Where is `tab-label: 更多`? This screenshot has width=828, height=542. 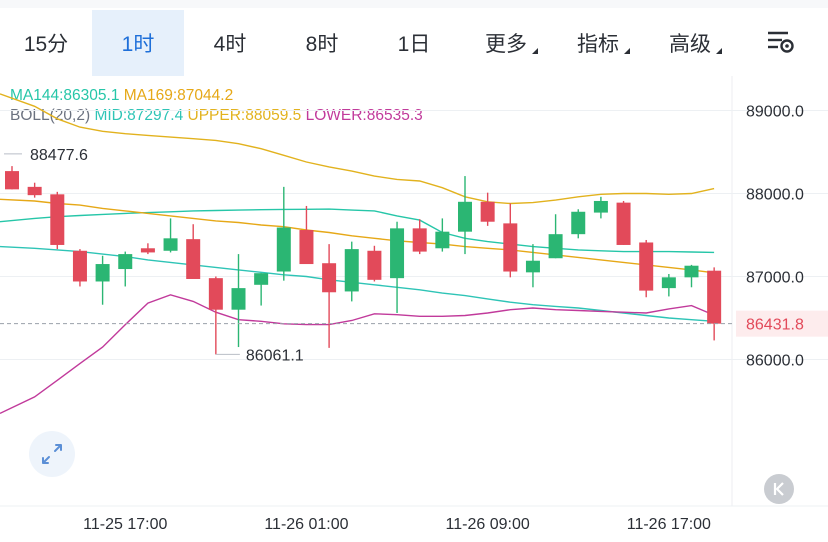 tab-label: 更多 is located at coordinates (506, 44).